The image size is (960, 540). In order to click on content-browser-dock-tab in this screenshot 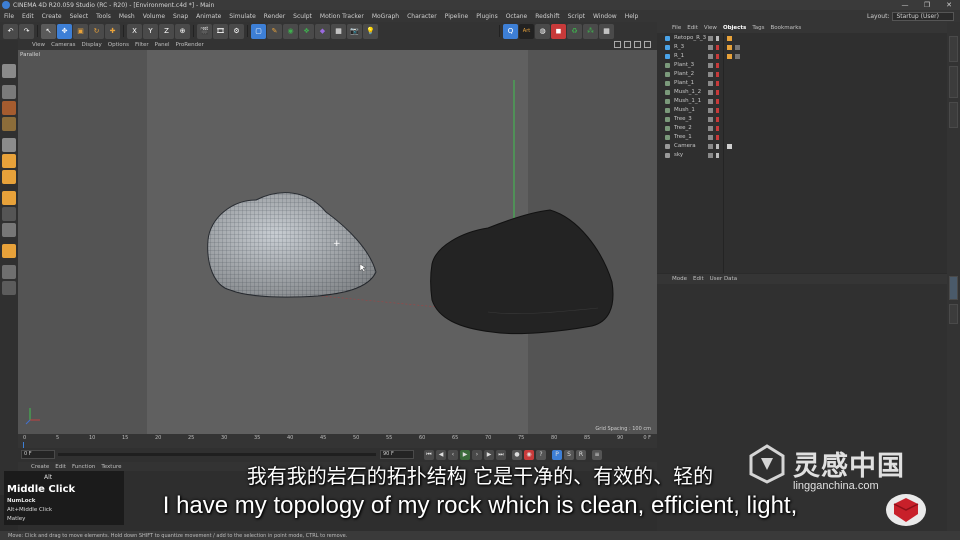, I will do `click(953, 82)`.